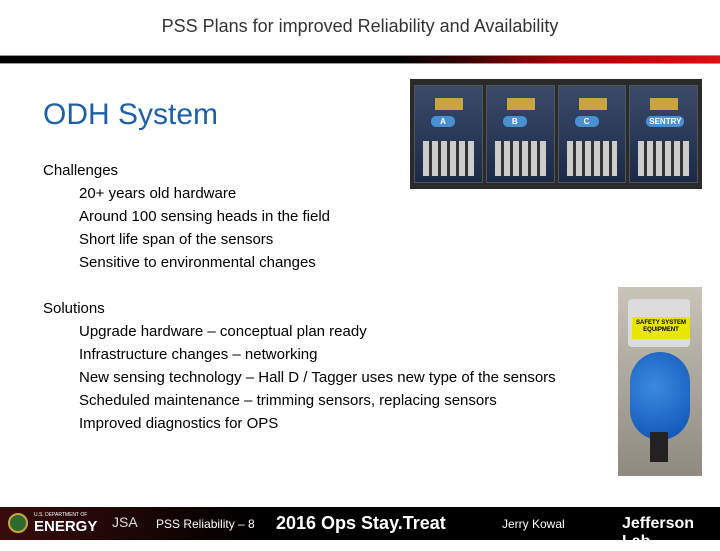 This screenshot has height=551, width=720. Describe the element at coordinates (586, 121) in the screenshot. I see `module-label: C` at that location.